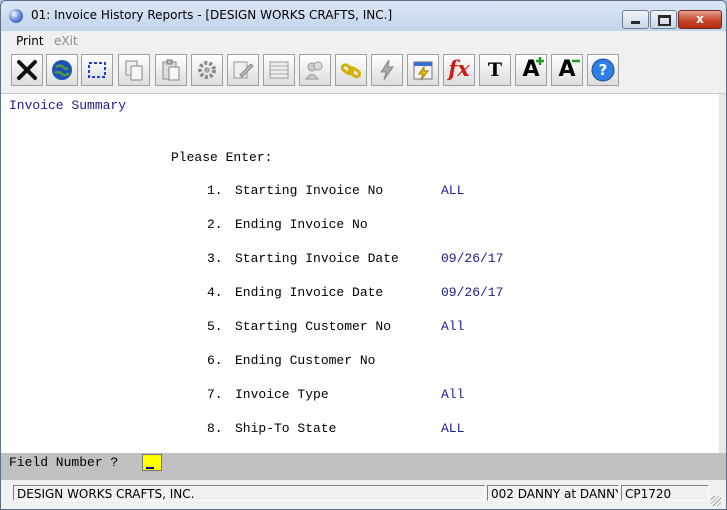  I want to click on field-label: Ending Invoice No, so click(301, 224).